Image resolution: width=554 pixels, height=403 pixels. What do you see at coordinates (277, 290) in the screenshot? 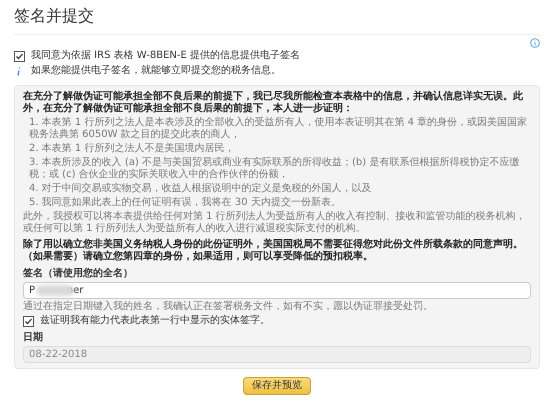
I see `signature-field: P ner` at bounding box center [277, 290].